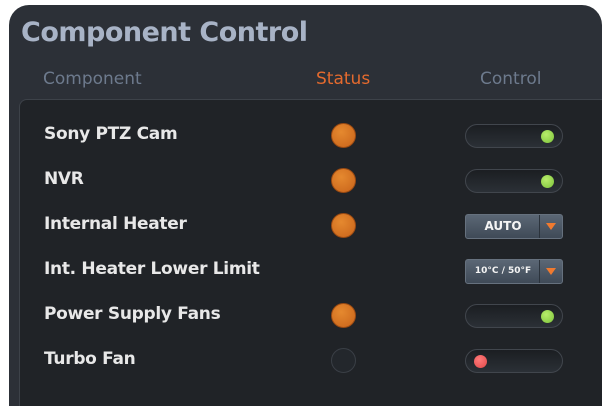 This screenshot has width=604, height=406. Describe the element at coordinates (132, 314) in the screenshot. I see `component-label: Power Supply Fans` at that location.